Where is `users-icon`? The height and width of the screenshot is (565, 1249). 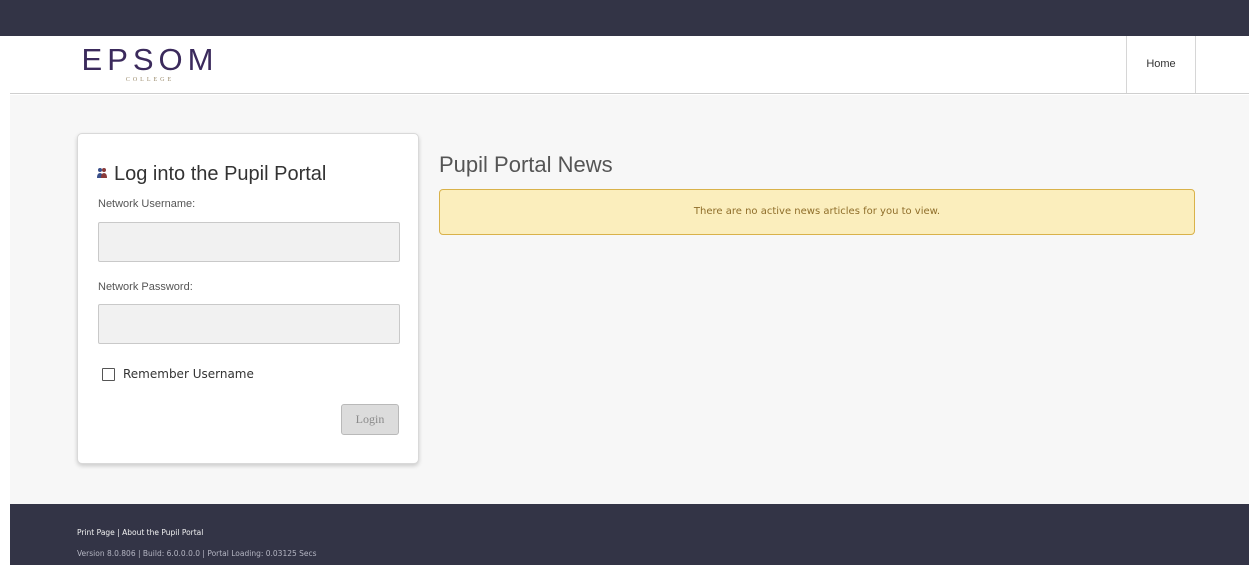
users-icon is located at coordinates (103, 173).